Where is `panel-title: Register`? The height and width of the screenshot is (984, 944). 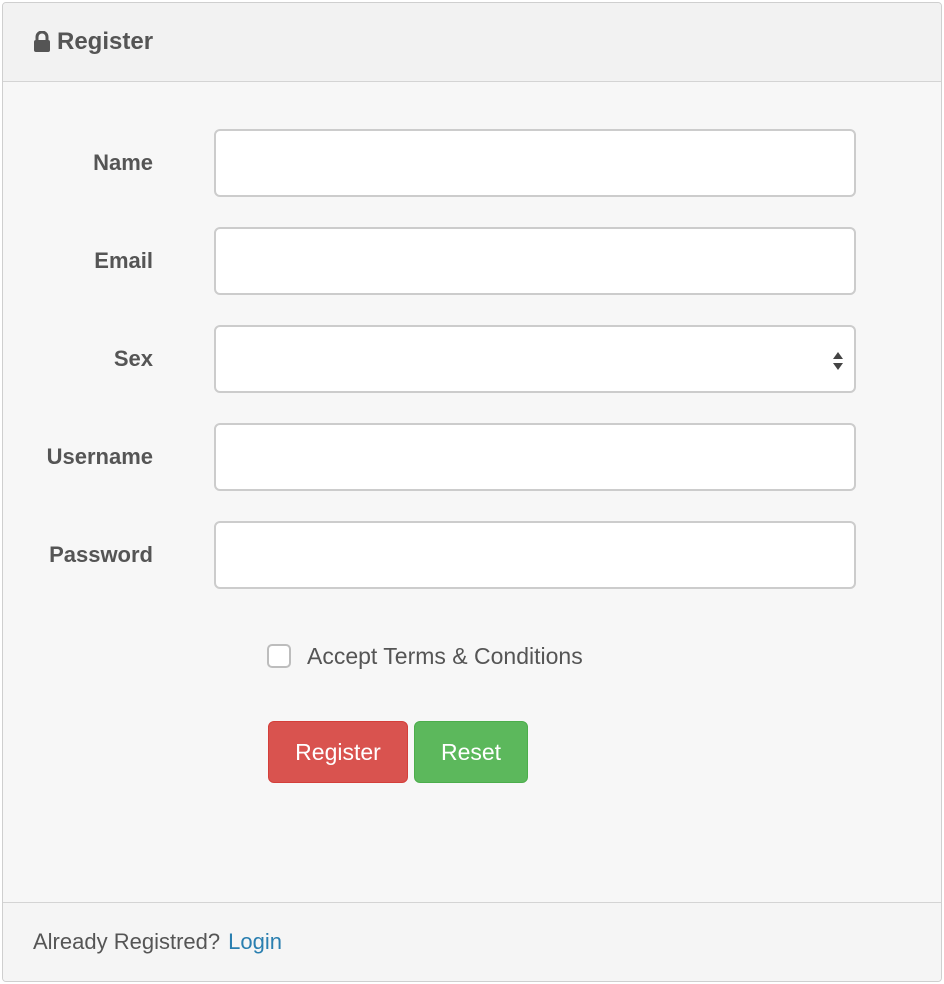
panel-title: Register is located at coordinates (93, 42).